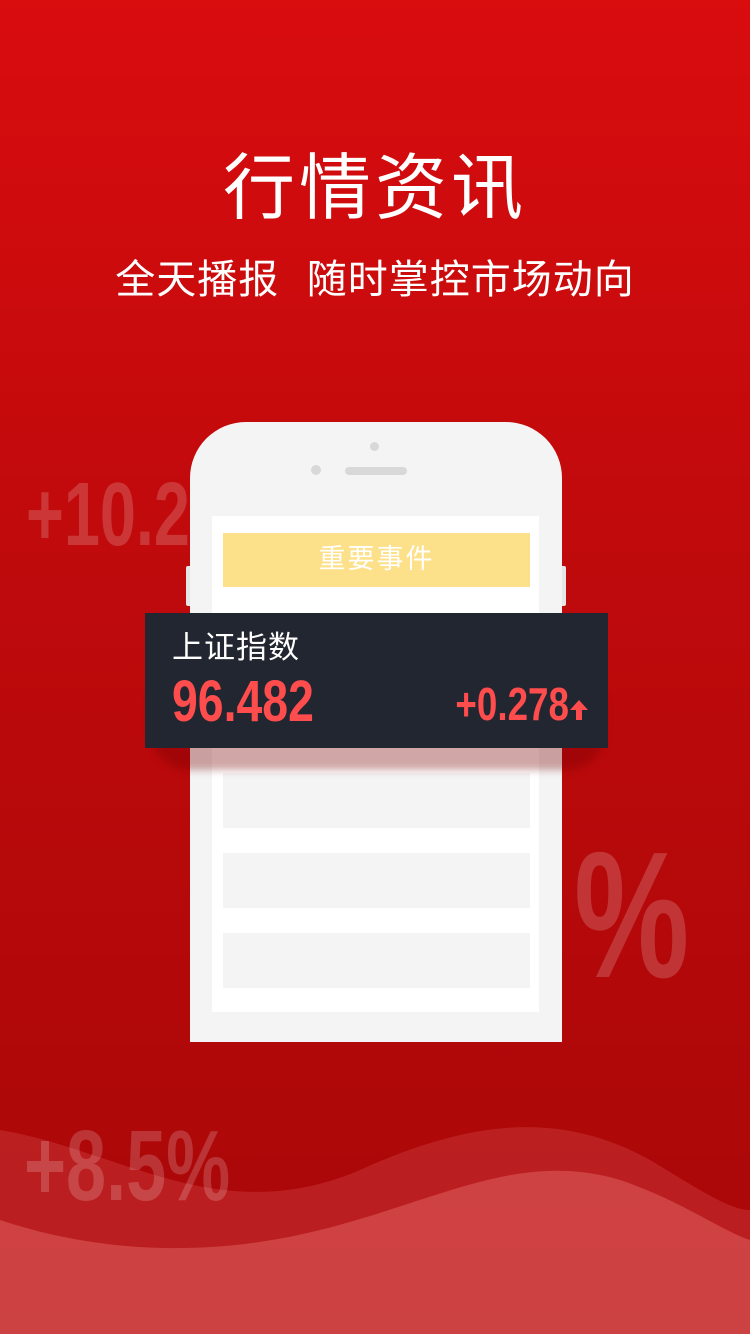 This screenshot has width=750, height=1334. I want to click on phone-sensor, so click(316, 470).